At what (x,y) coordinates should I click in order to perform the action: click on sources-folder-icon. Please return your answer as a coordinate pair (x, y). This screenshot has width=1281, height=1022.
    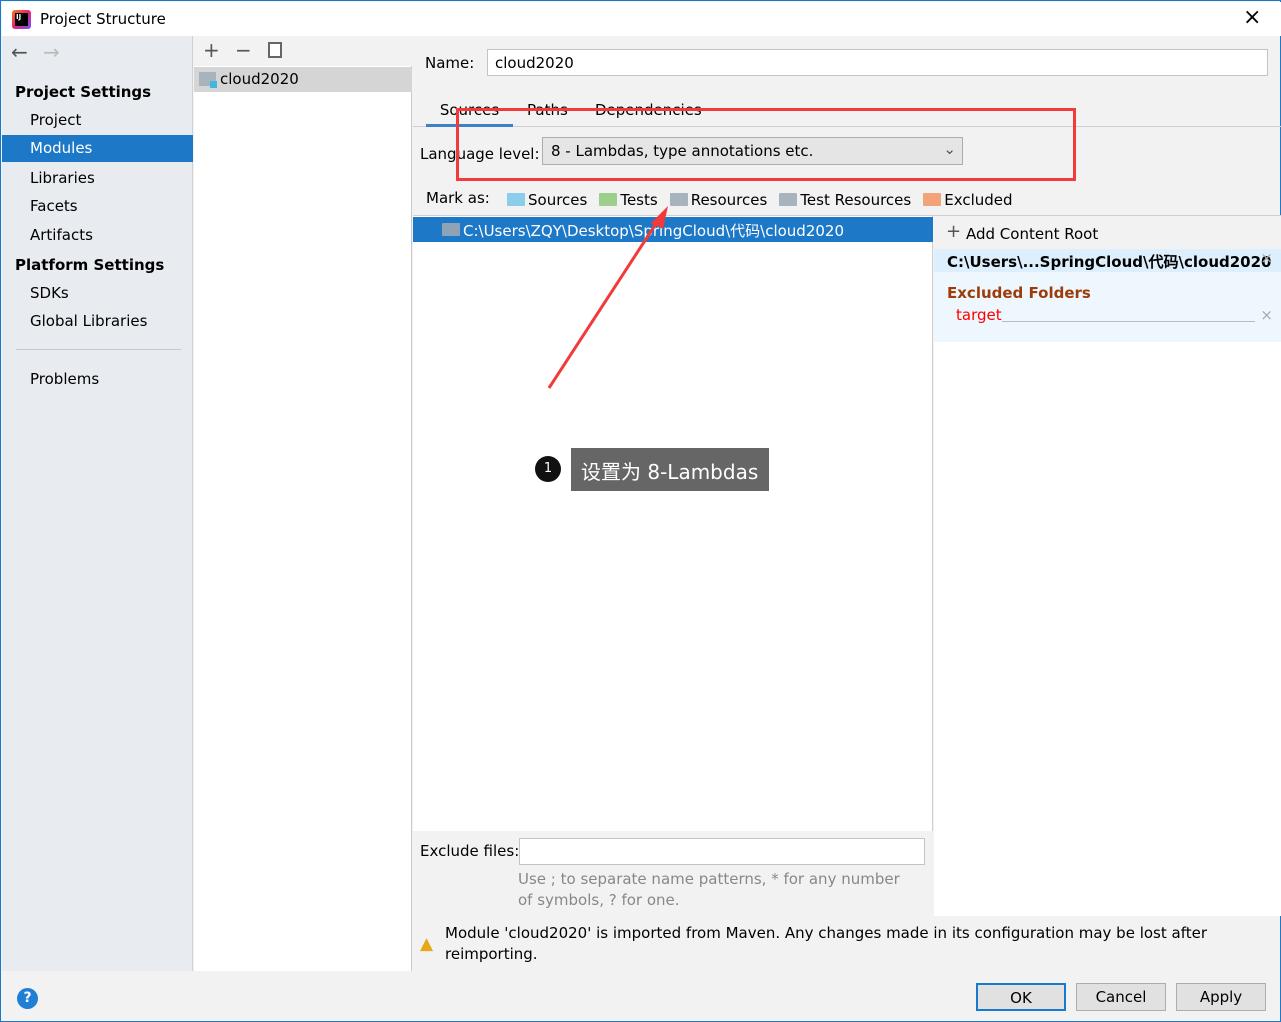
    Looking at the image, I should click on (516, 199).